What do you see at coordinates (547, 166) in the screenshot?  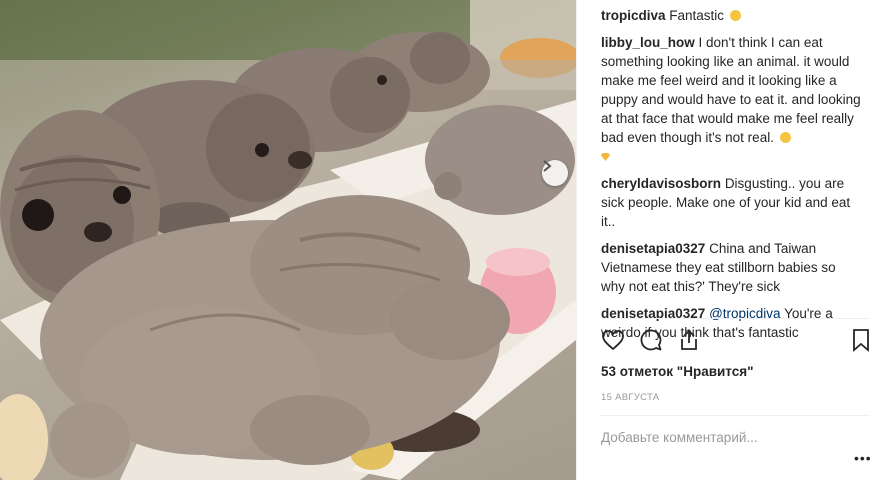 I see `chevron-right-icon` at bounding box center [547, 166].